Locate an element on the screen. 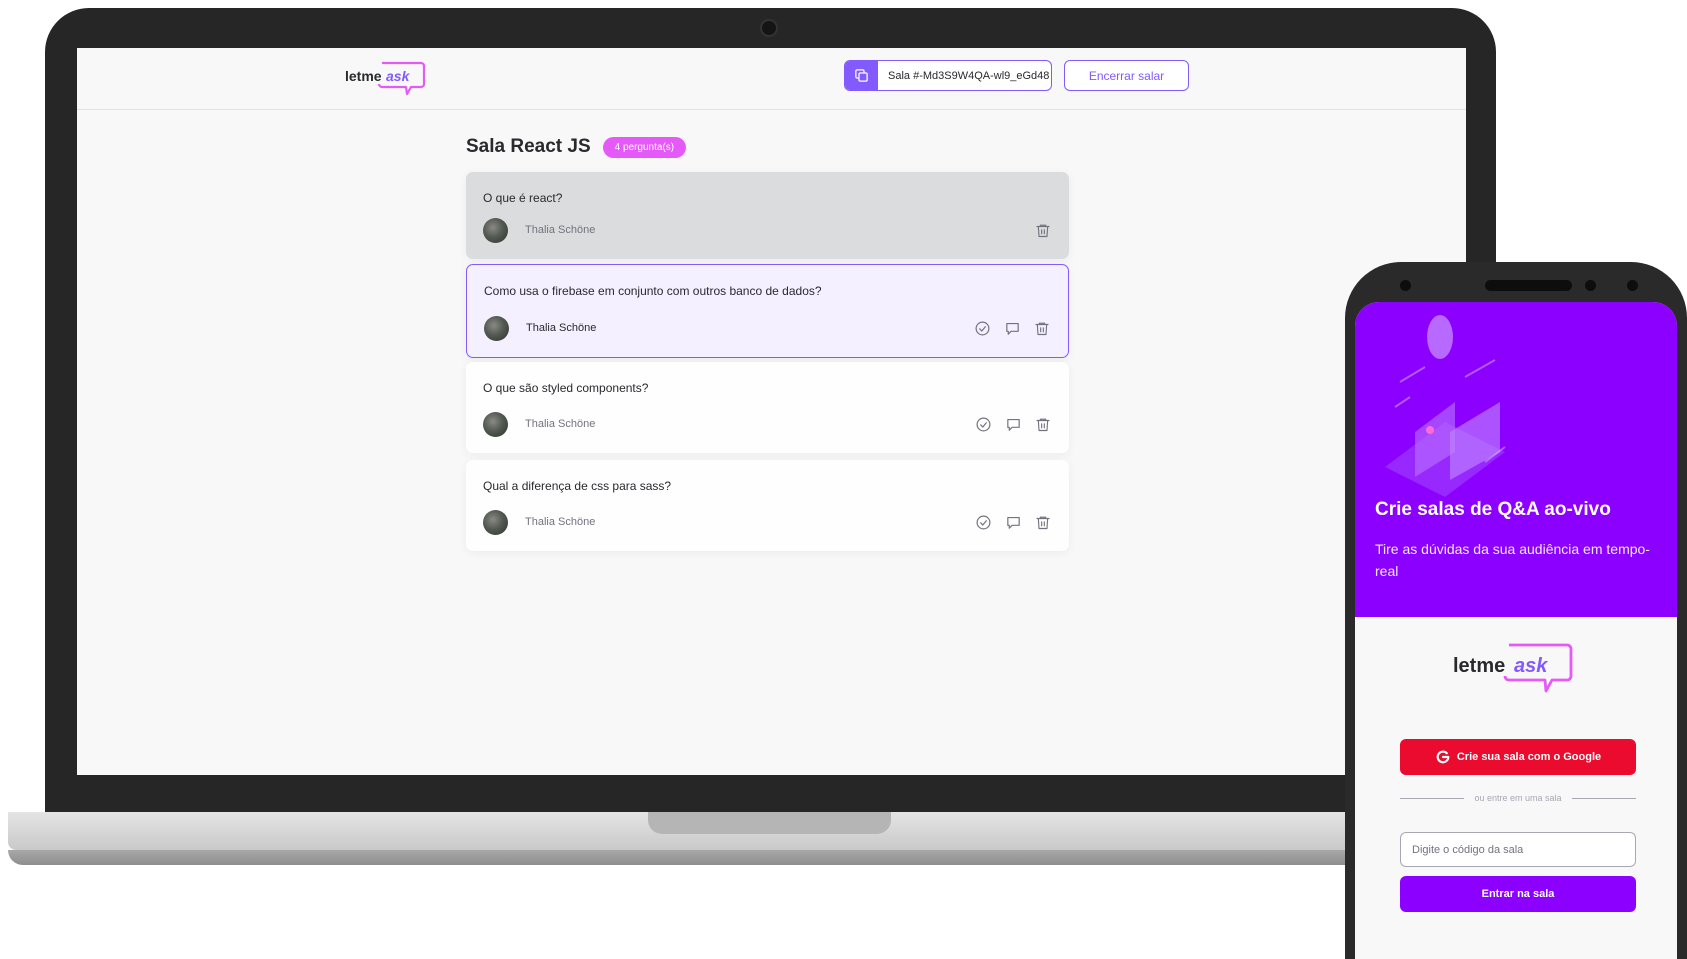 The width and height of the screenshot is (1687, 959). copy-icon-box is located at coordinates (861, 75).